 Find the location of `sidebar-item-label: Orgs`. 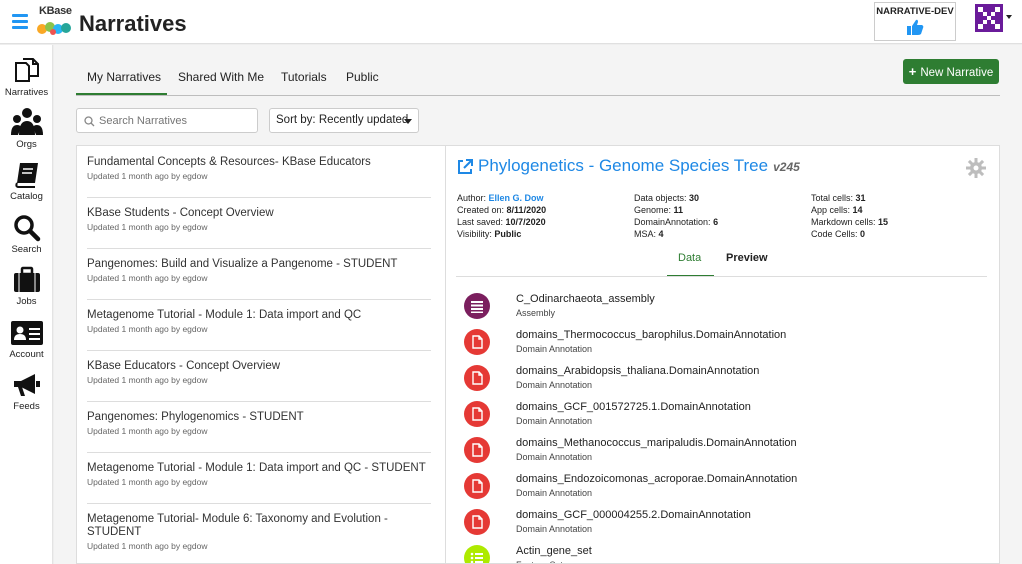

sidebar-item-label: Orgs is located at coordinates (26, 144).